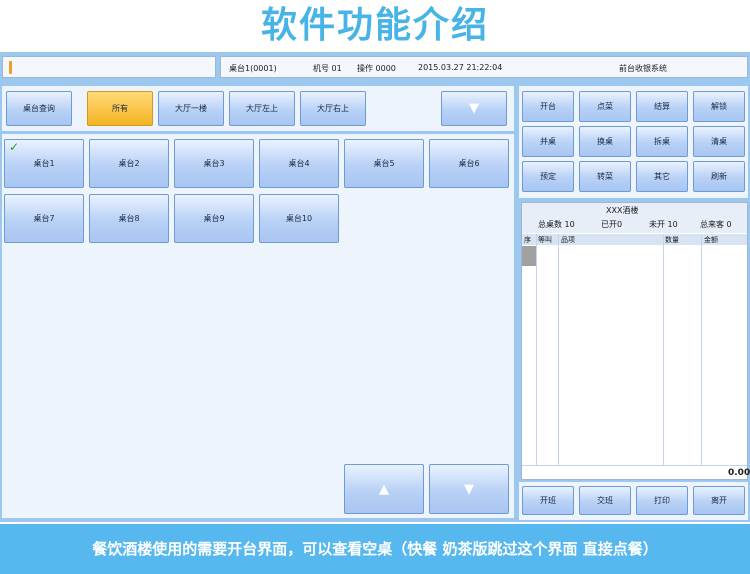 The width and height of the screenshot is (750, 574). What do you see at coordinates (634, 465) in the screenshot?
I see `list-footer-divider` at bounding box center [634, 465].